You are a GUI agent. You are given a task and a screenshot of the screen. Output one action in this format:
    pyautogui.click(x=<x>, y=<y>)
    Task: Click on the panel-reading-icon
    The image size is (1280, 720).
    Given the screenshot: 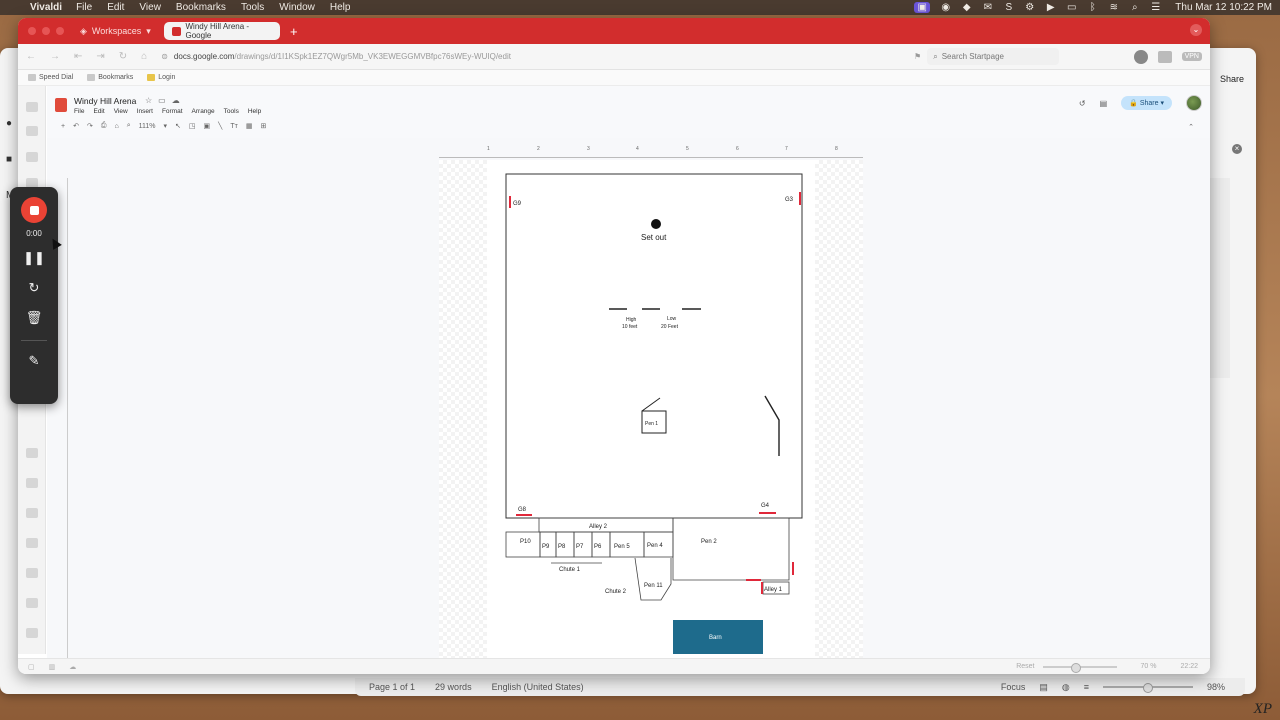 What is the action you would take?
    pyautogui.click(x=32, y=131)
    